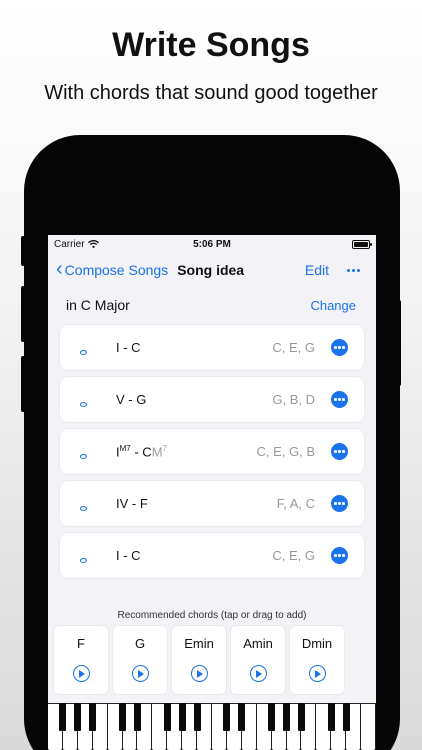 This screenshot has width=422, height=750. Describe the element at coordinates (132, 503) in the screenshot. I see `chord-numeral: IV - F` at that location.